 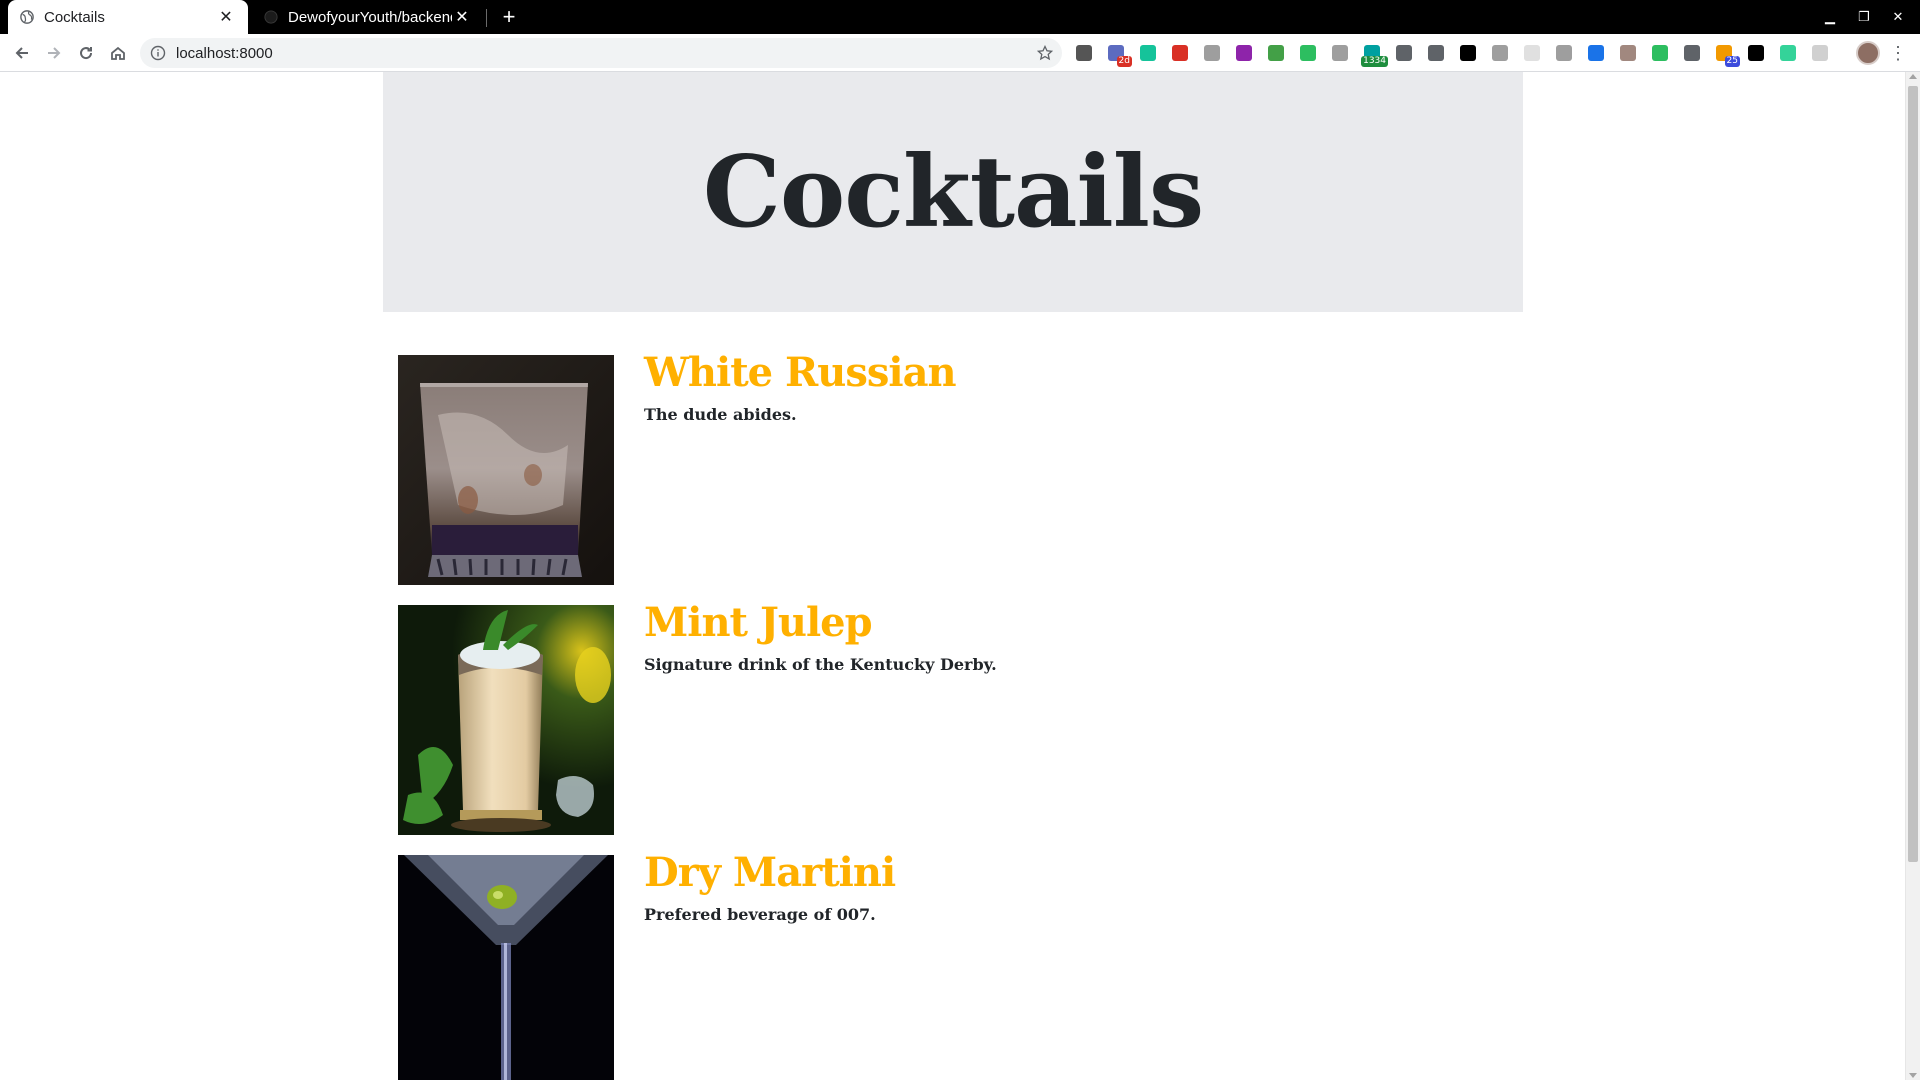 I want to click on counter-icon: 1334, so click(x=1374, y=54).